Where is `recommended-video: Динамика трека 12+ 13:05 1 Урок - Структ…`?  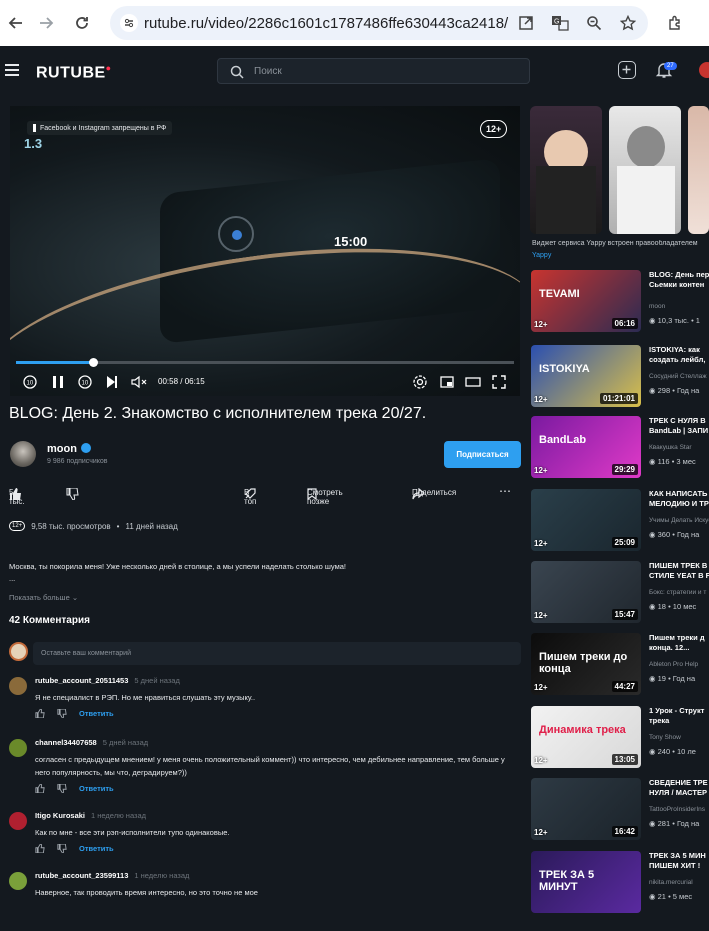 recommended-video: Динамика трека 12+ 13:05 1 Урок - Структ… is located at coordinates (619, 746).